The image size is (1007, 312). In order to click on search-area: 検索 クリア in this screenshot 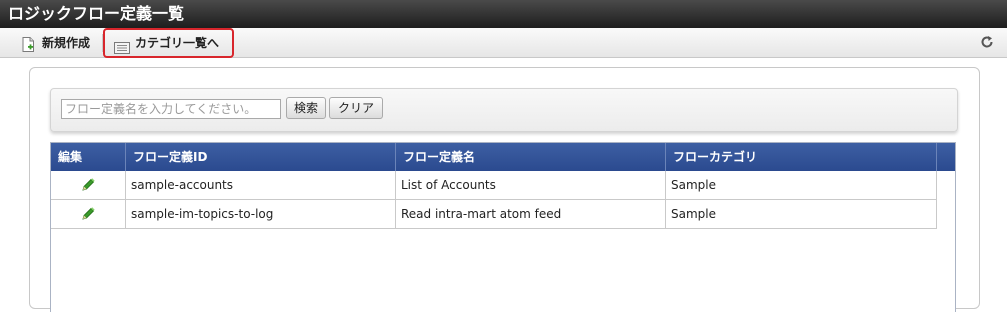, I will do `click(504, 110)`.